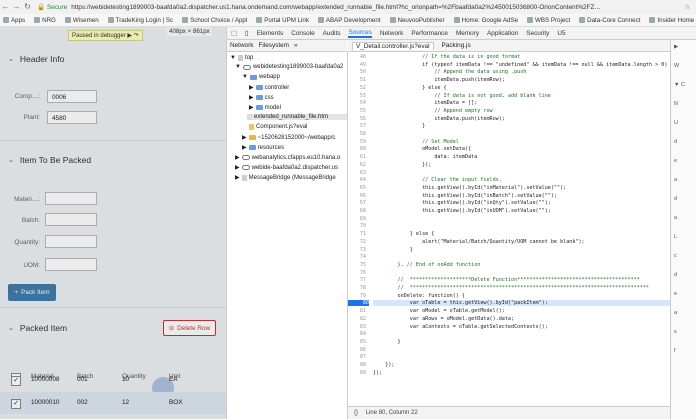  Describe the element at coordinates (36, 59) in the screenshot. I see `header-info-section: ⌄ Header Info` at that location.